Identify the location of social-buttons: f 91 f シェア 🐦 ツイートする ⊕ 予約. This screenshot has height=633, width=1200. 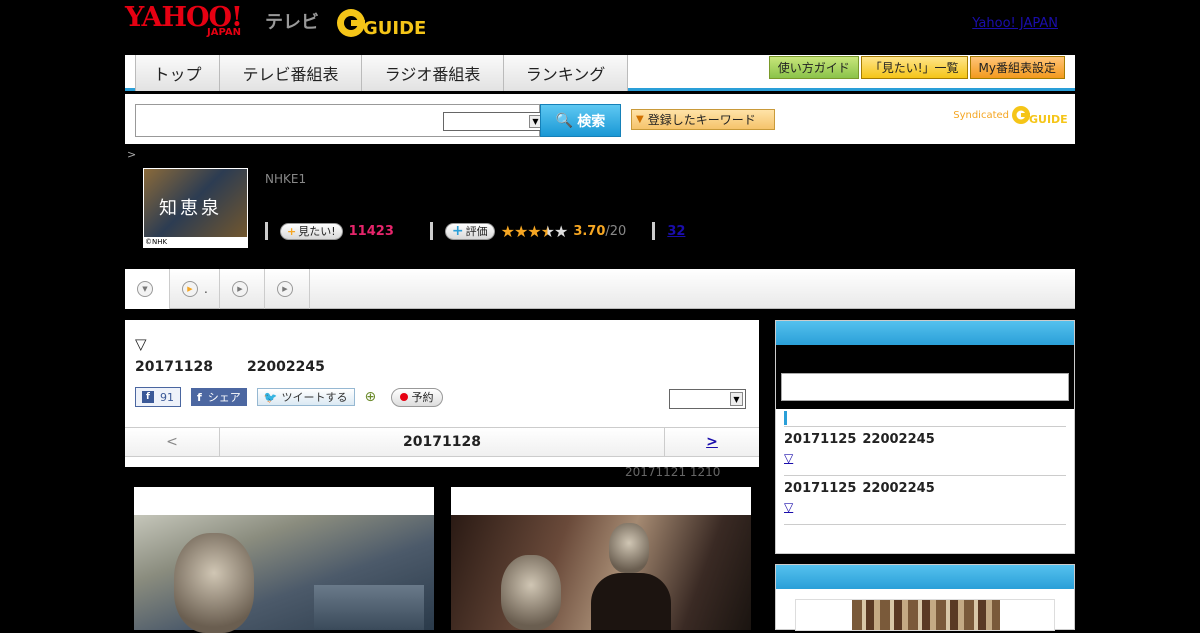
(289, 397).